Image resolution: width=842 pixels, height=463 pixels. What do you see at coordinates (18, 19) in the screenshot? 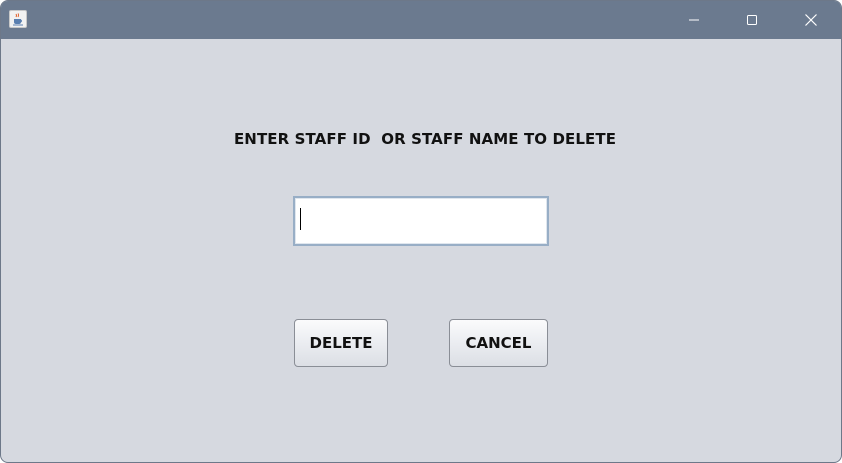
I see `java-cup-icon` at bounding box center [18, 19].